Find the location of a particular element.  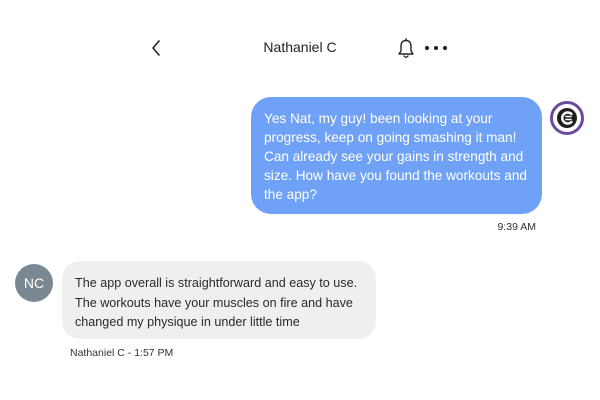

contact-avatar: NC is located at coordinates (34, 283).